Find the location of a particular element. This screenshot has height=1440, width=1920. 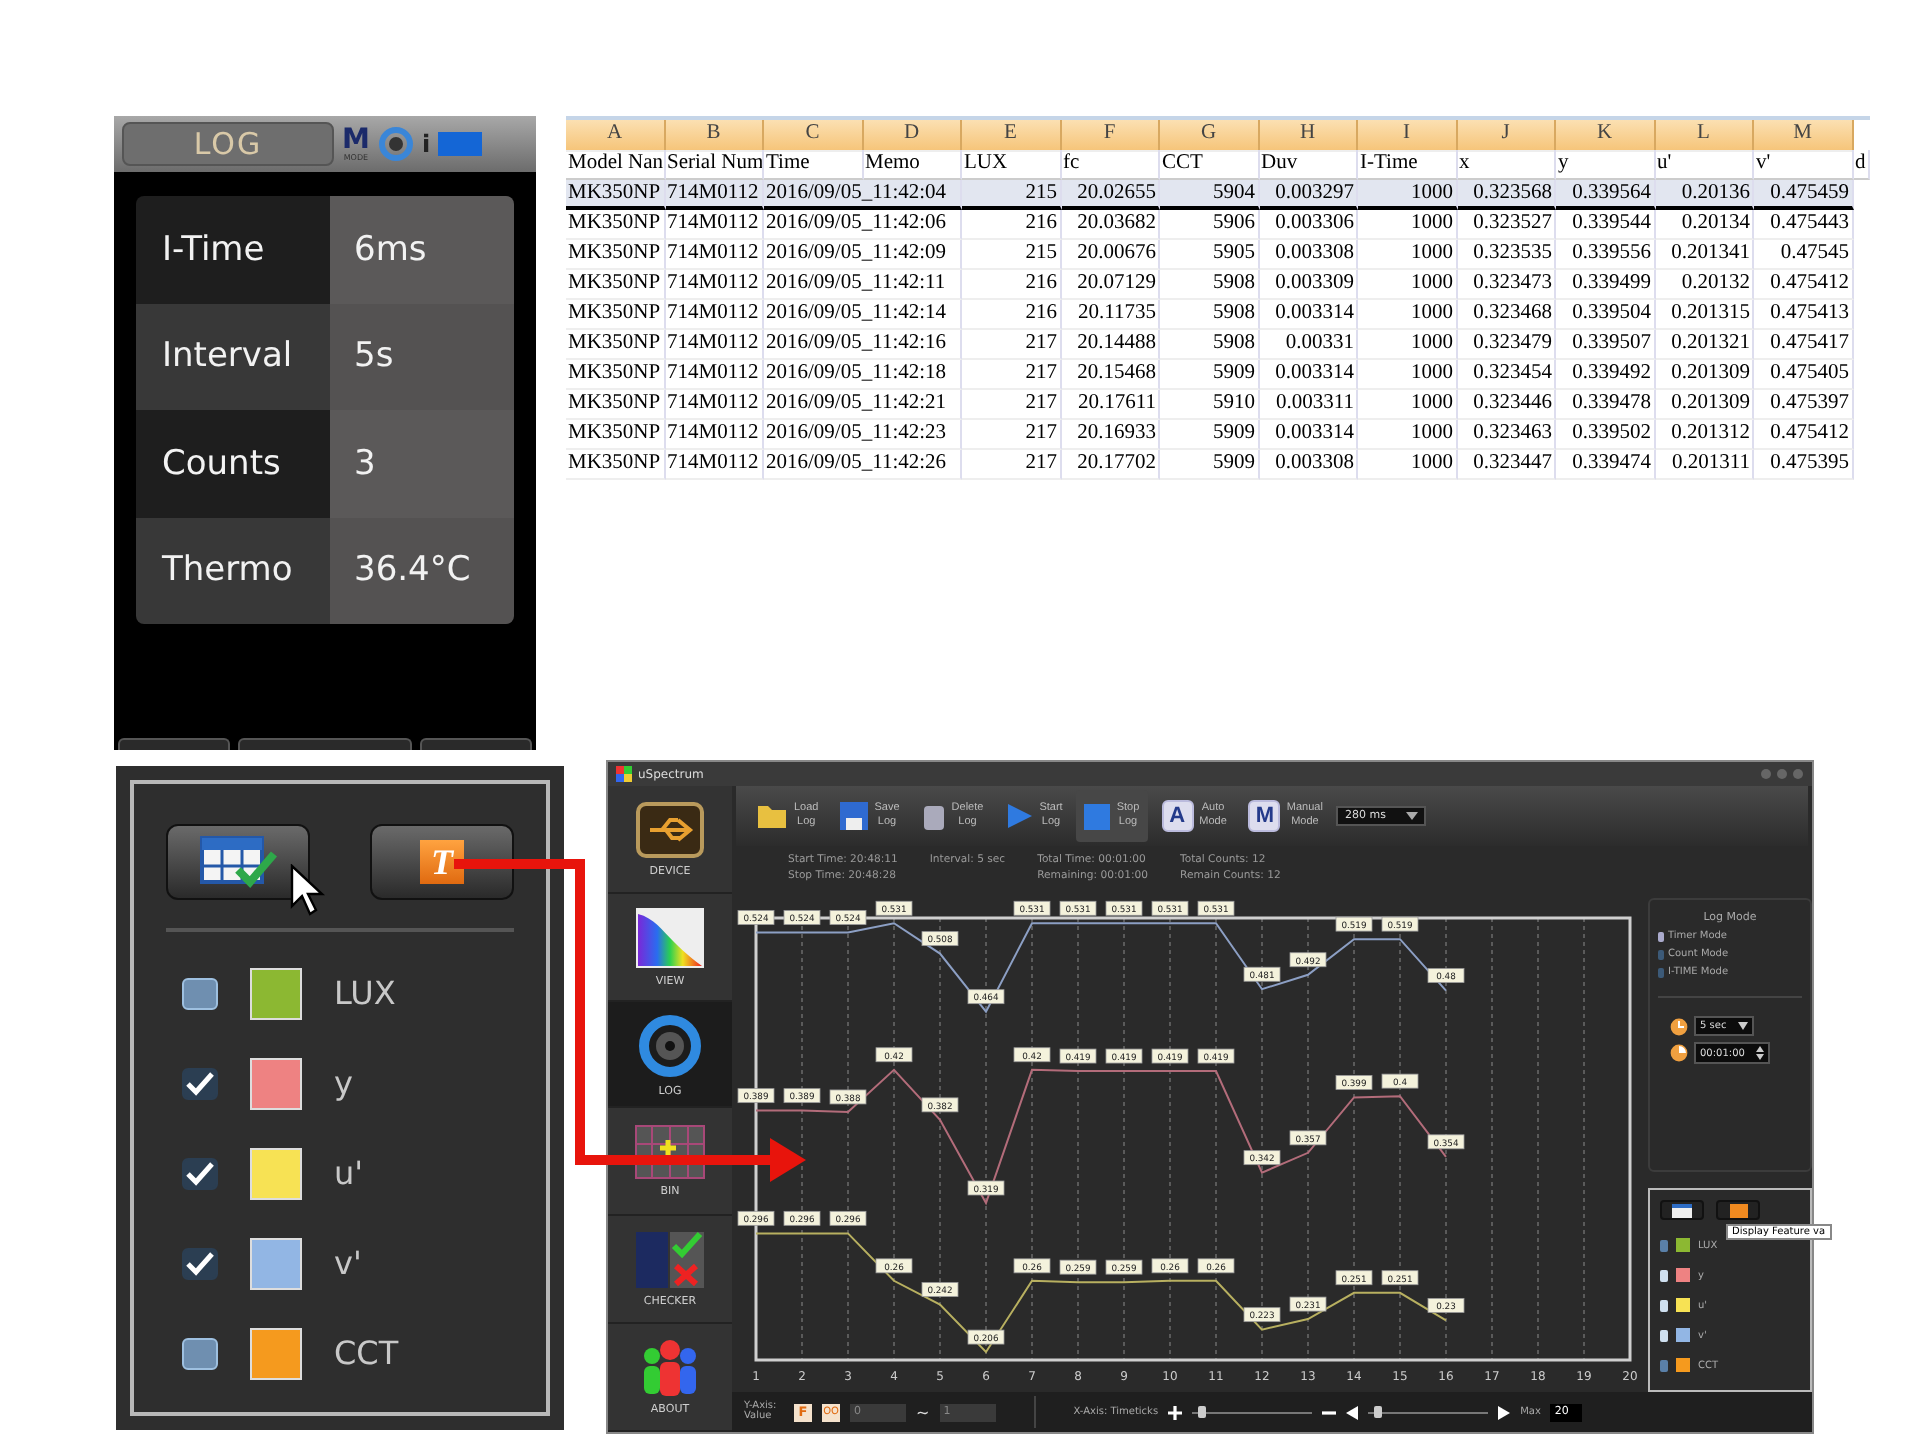

stop-icon is located at coordinates (1097, 816).